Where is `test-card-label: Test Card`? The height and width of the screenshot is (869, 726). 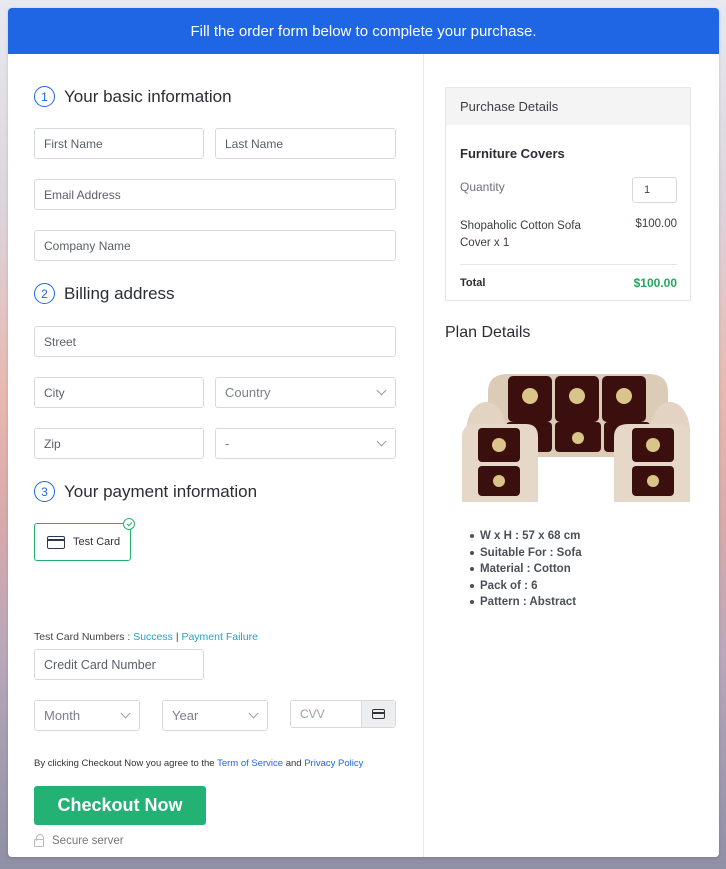
test-card-label: Test Card is located at coordinates (97, 542).